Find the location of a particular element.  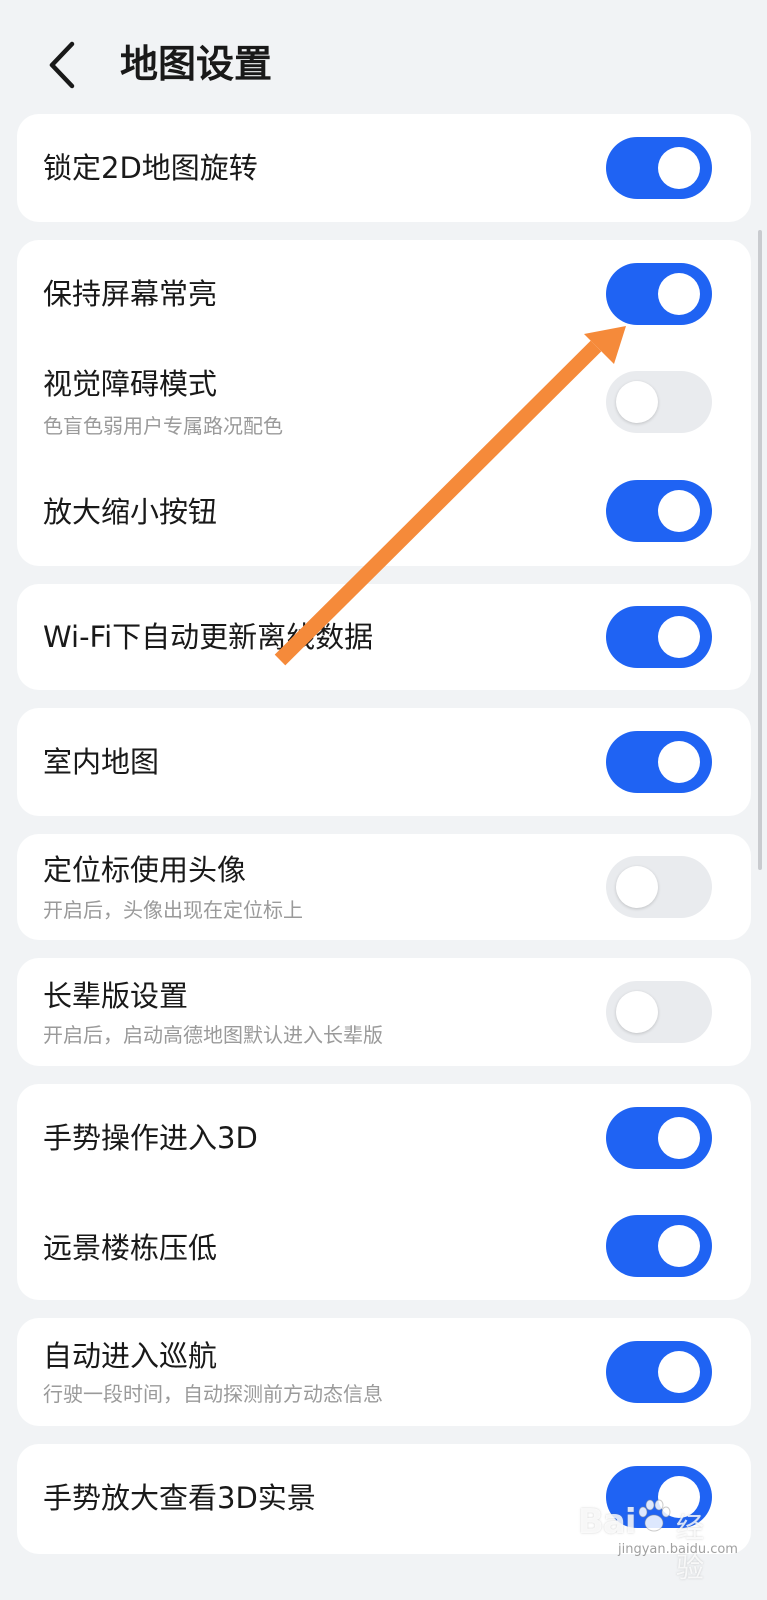

watermark-url: jingyan.baidu.com is located at coordinates (678, 1549).